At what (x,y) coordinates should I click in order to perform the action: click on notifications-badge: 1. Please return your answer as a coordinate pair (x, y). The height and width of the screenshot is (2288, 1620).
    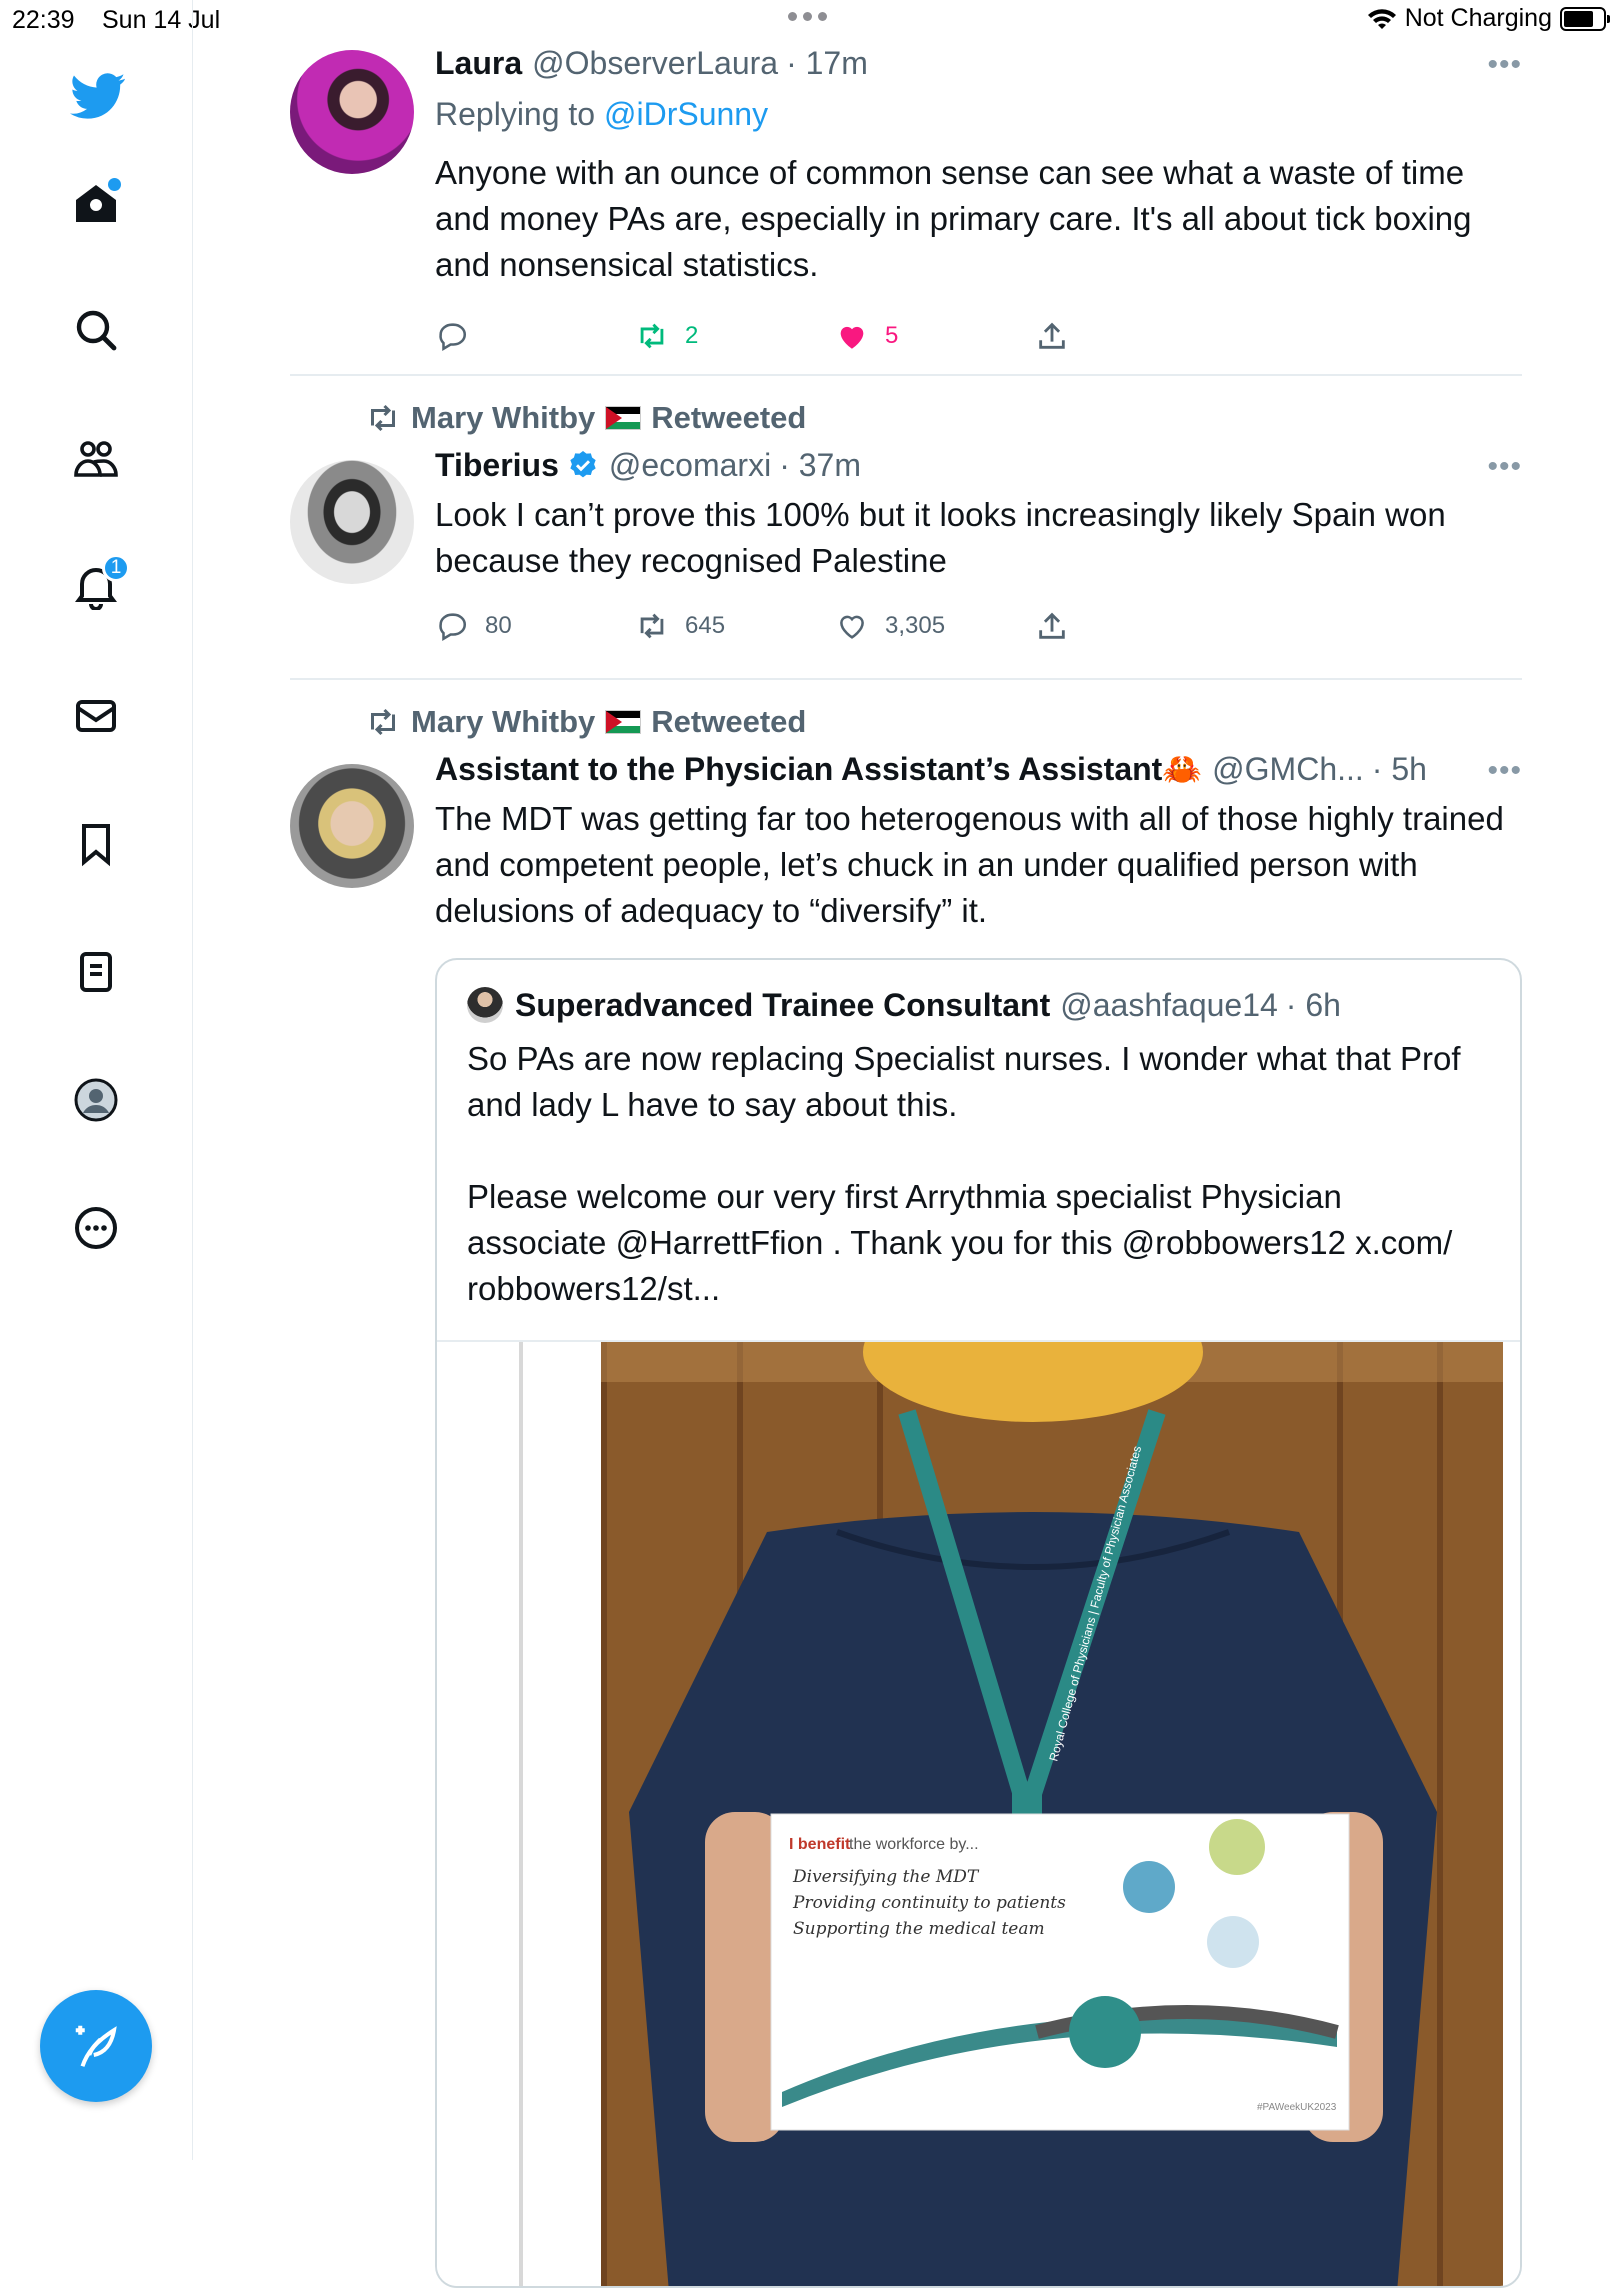
    Looking at the image, I should click on (116, 568).